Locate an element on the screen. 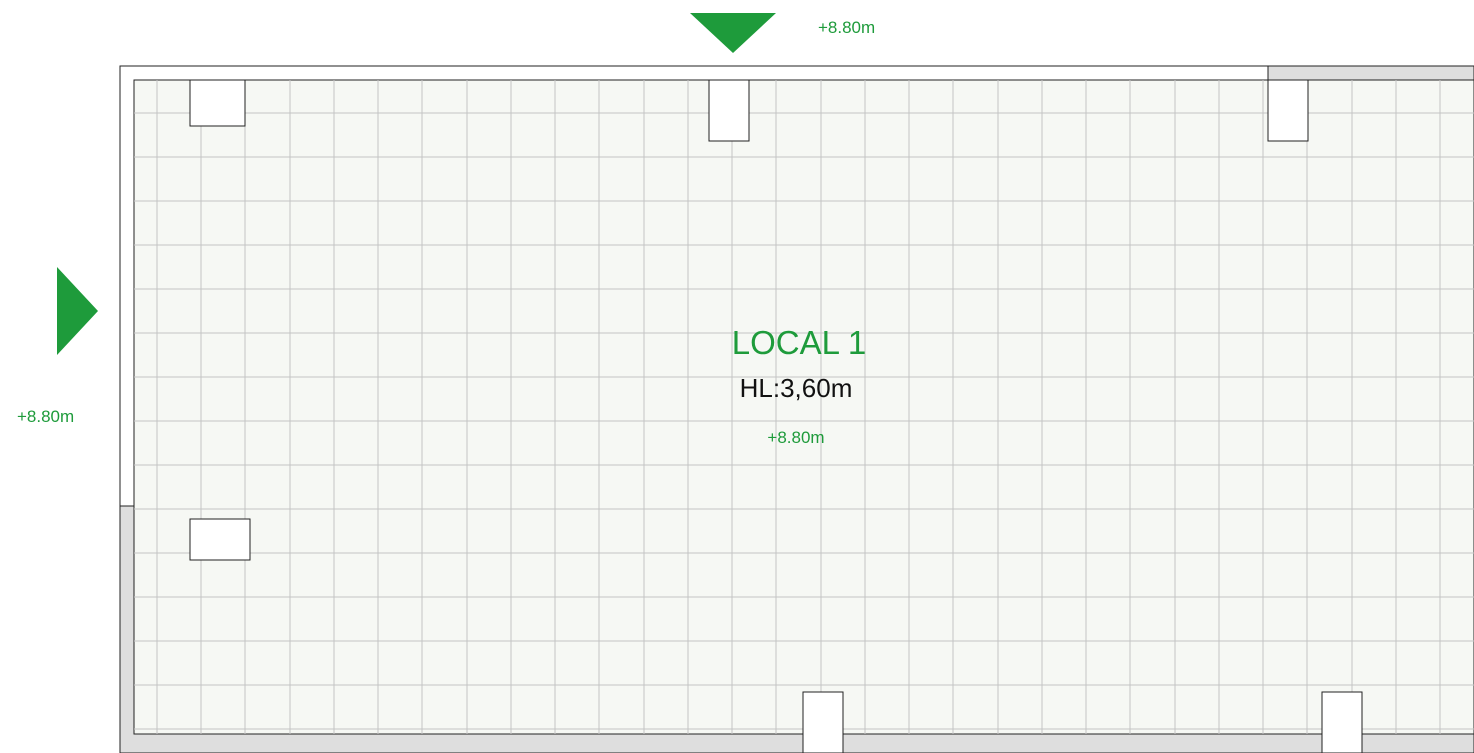 The height and width of the screenshot is (753, 1474). floor-level-label: +8.80m is located at coordinates (795, 437).